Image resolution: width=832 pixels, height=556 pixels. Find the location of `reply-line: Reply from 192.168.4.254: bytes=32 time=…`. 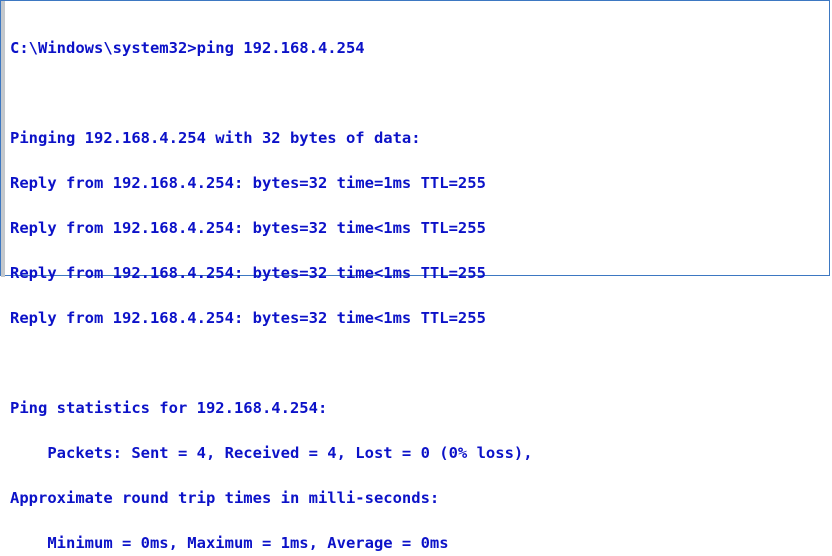

reply-line: Reply from 192.168.4.254: bytes=32 time=… is located at coordinates (248, 183).